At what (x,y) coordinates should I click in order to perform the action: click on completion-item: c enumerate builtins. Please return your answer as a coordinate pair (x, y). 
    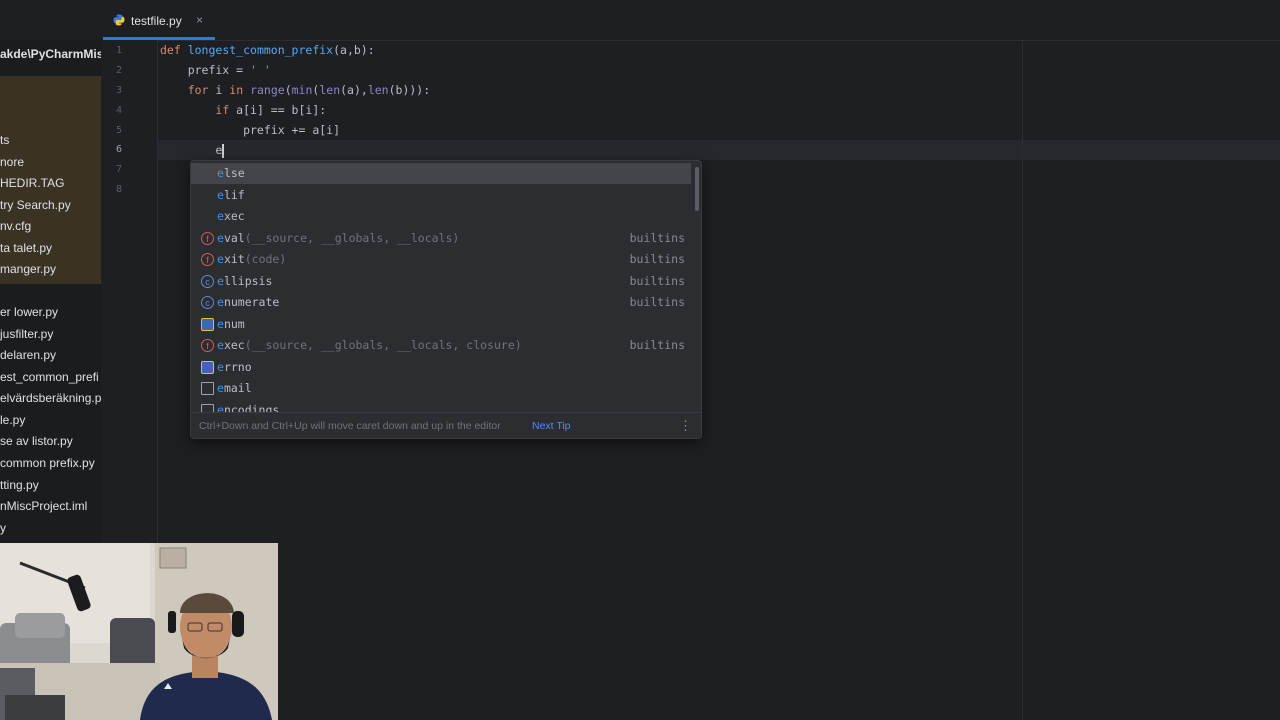
    Looking at the image, I should click on (441, 302).